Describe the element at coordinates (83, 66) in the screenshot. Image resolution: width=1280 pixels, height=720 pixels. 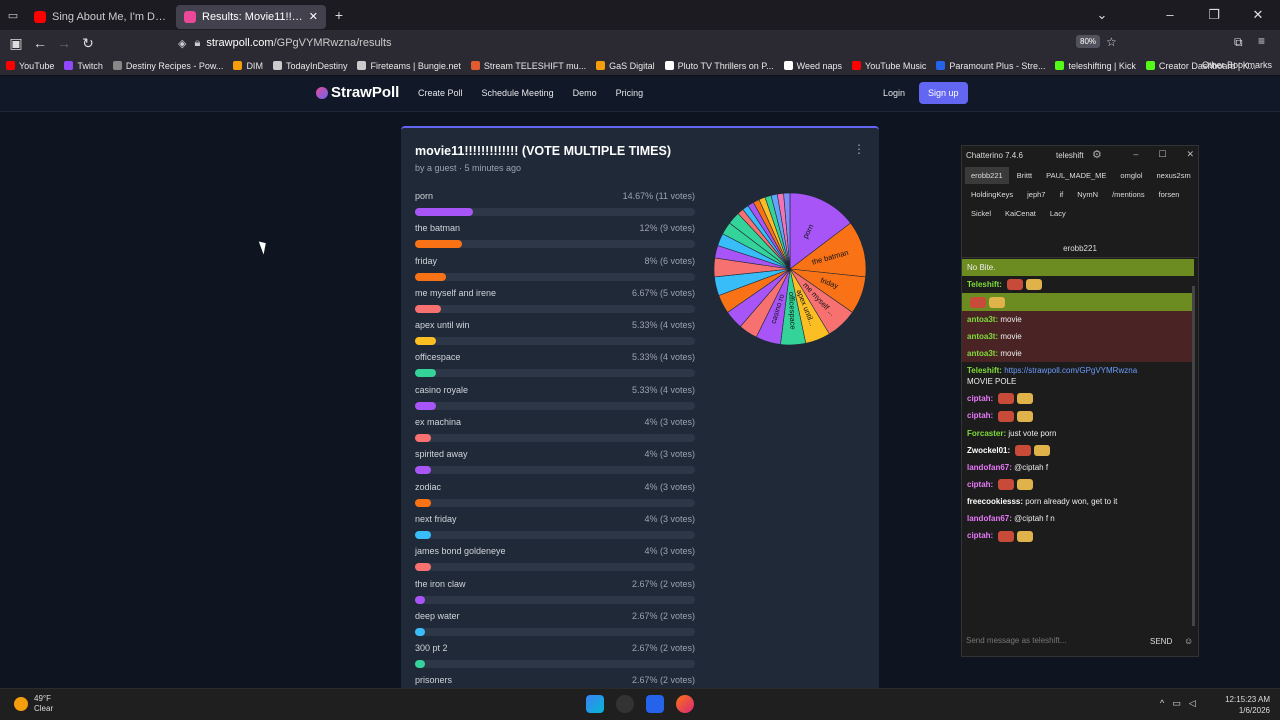
I see `bookmark-item: Twitch` at that location.